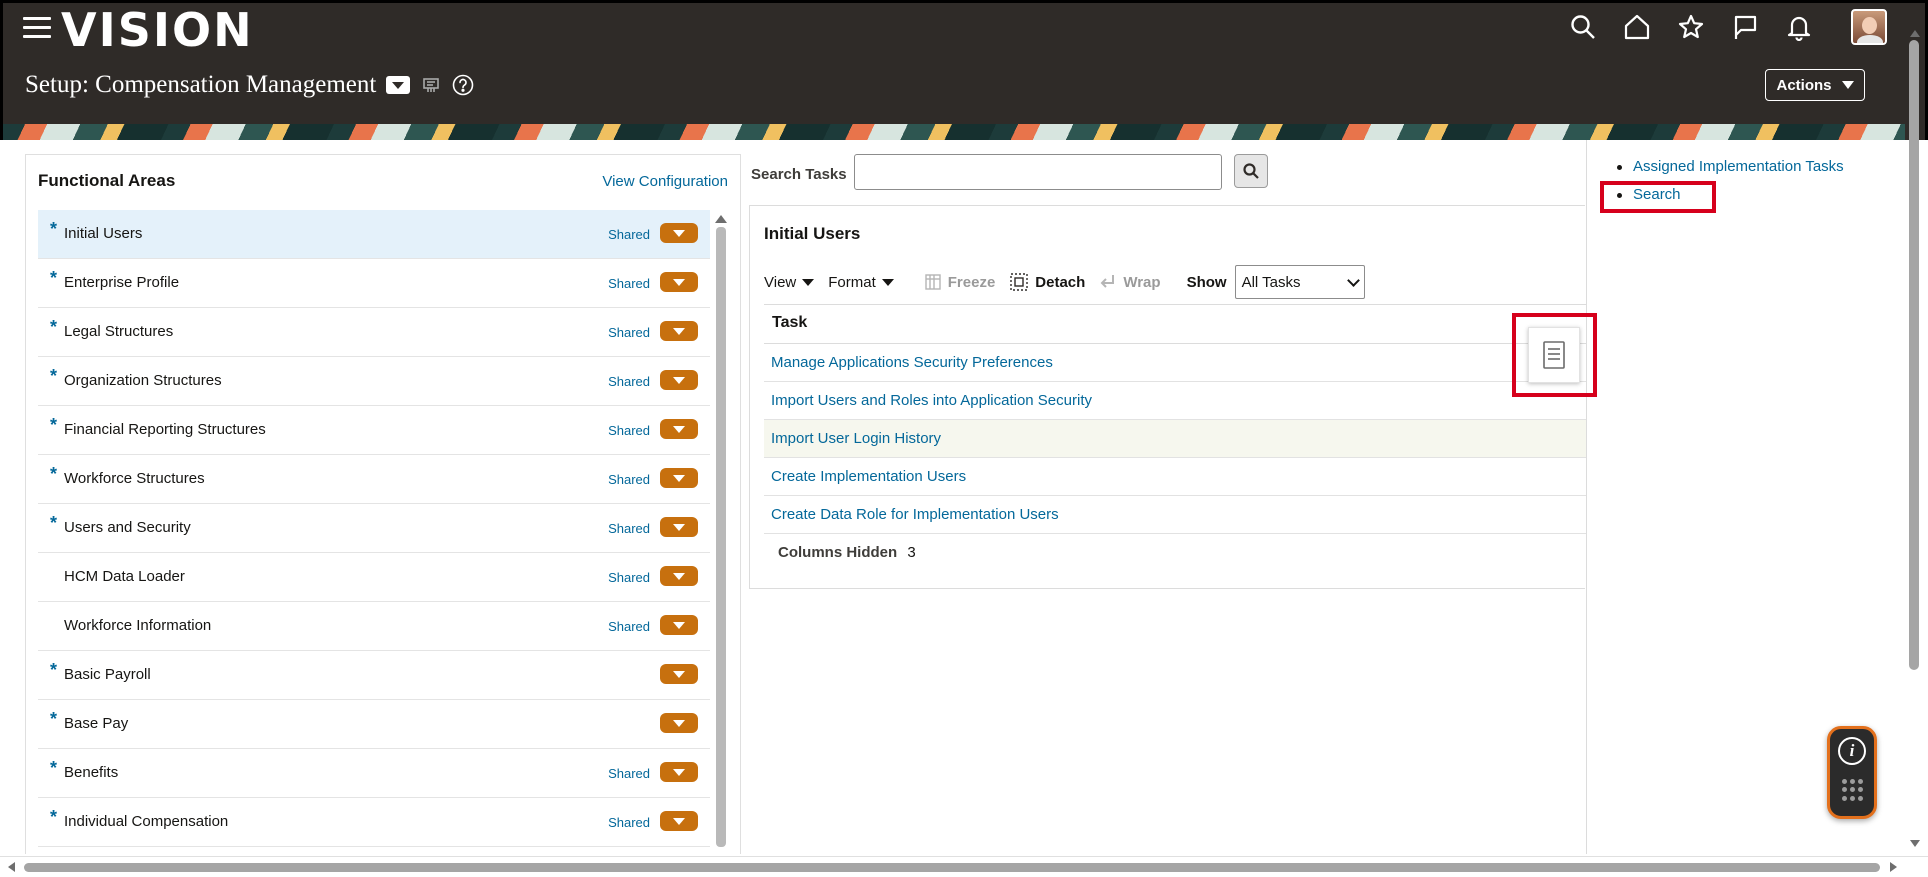 Image resolution: width=1928 pixels, height=877 pixels. Describe the element at coordinates (1299, 282) in the screenshot. I see `show-tasks-select: All Tasks` at that location.